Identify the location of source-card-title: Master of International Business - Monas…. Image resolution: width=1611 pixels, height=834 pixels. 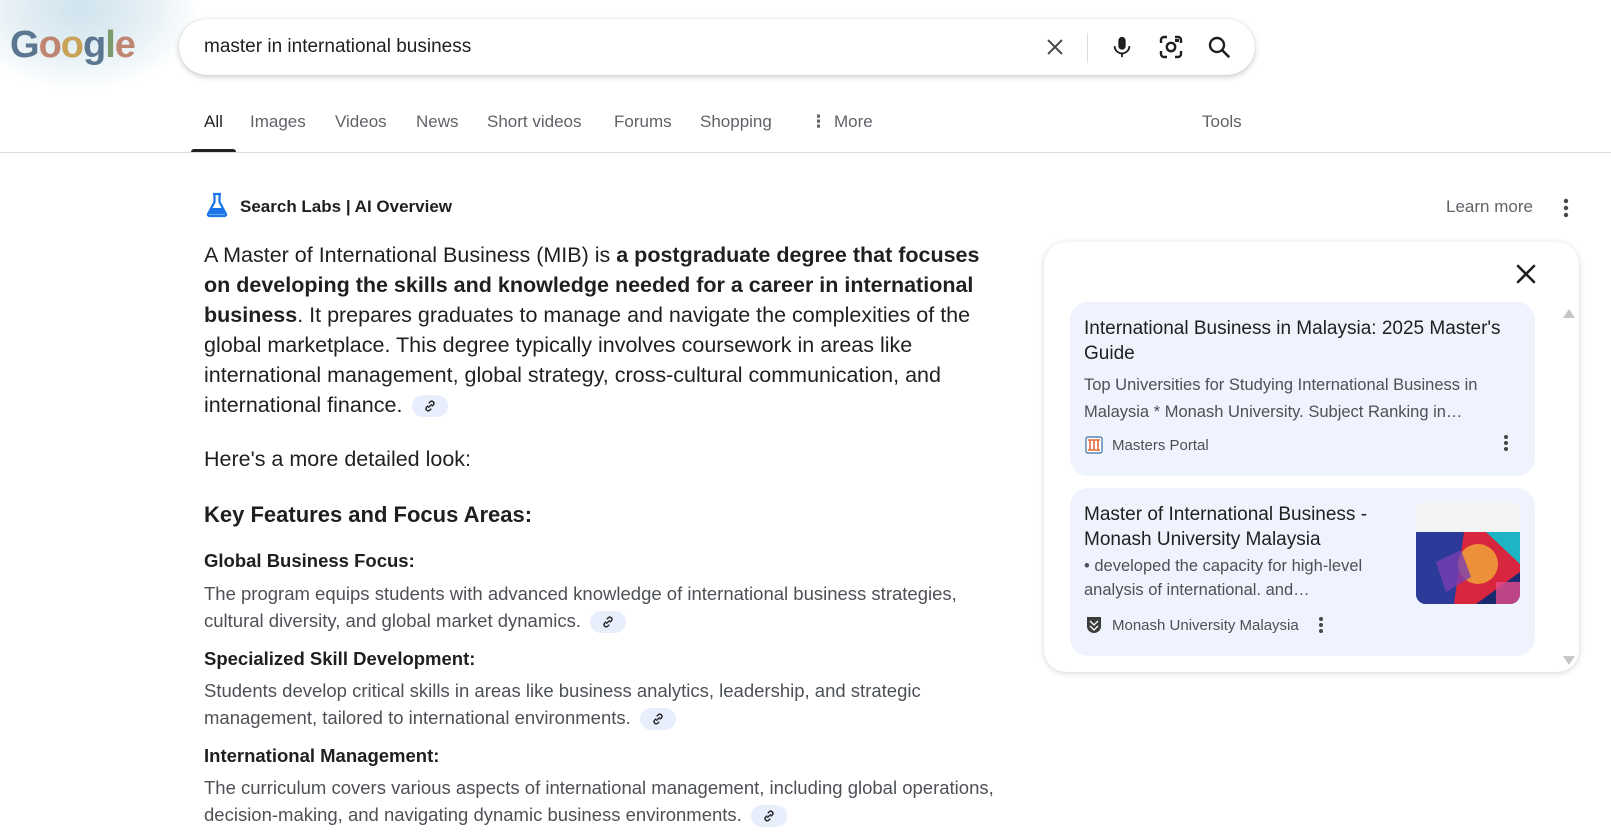
(1244, 527).